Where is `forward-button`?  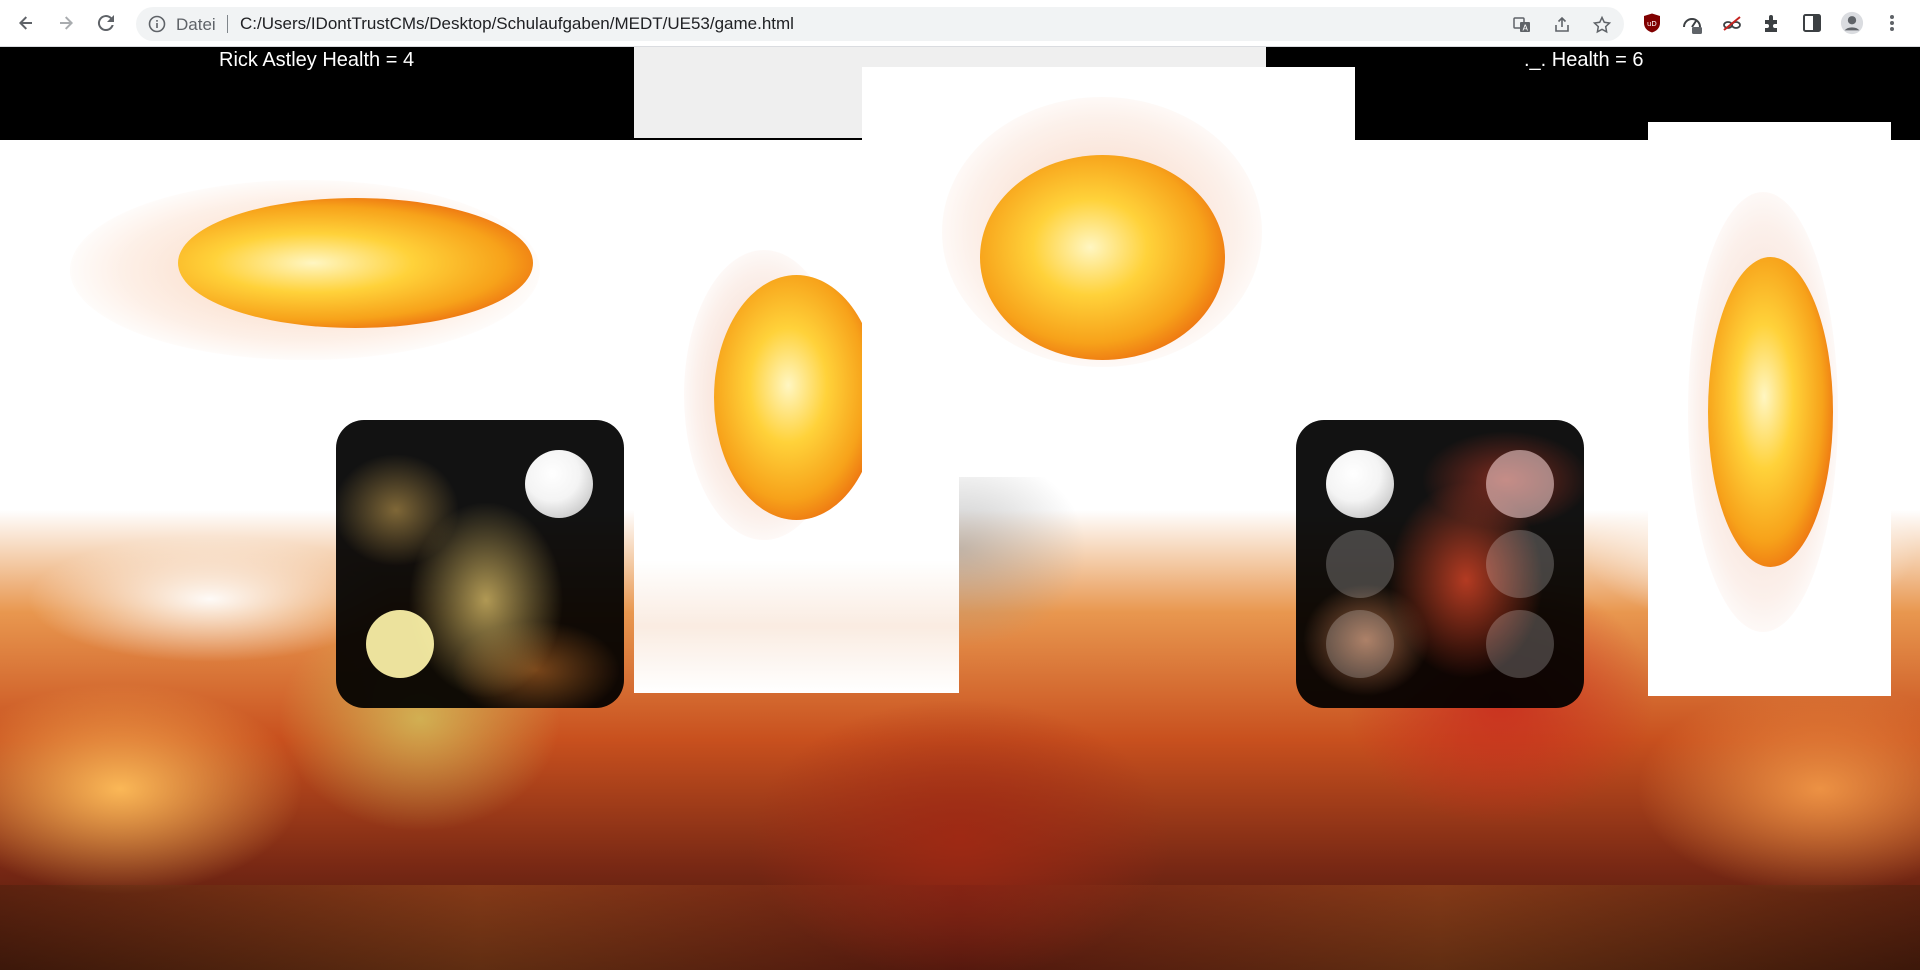 forward-button is located at coordinates (66, 23).